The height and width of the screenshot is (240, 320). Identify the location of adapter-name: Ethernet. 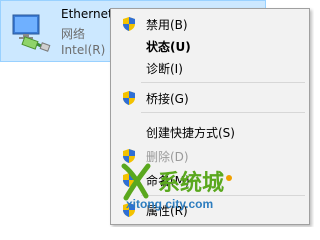
(87, 14).